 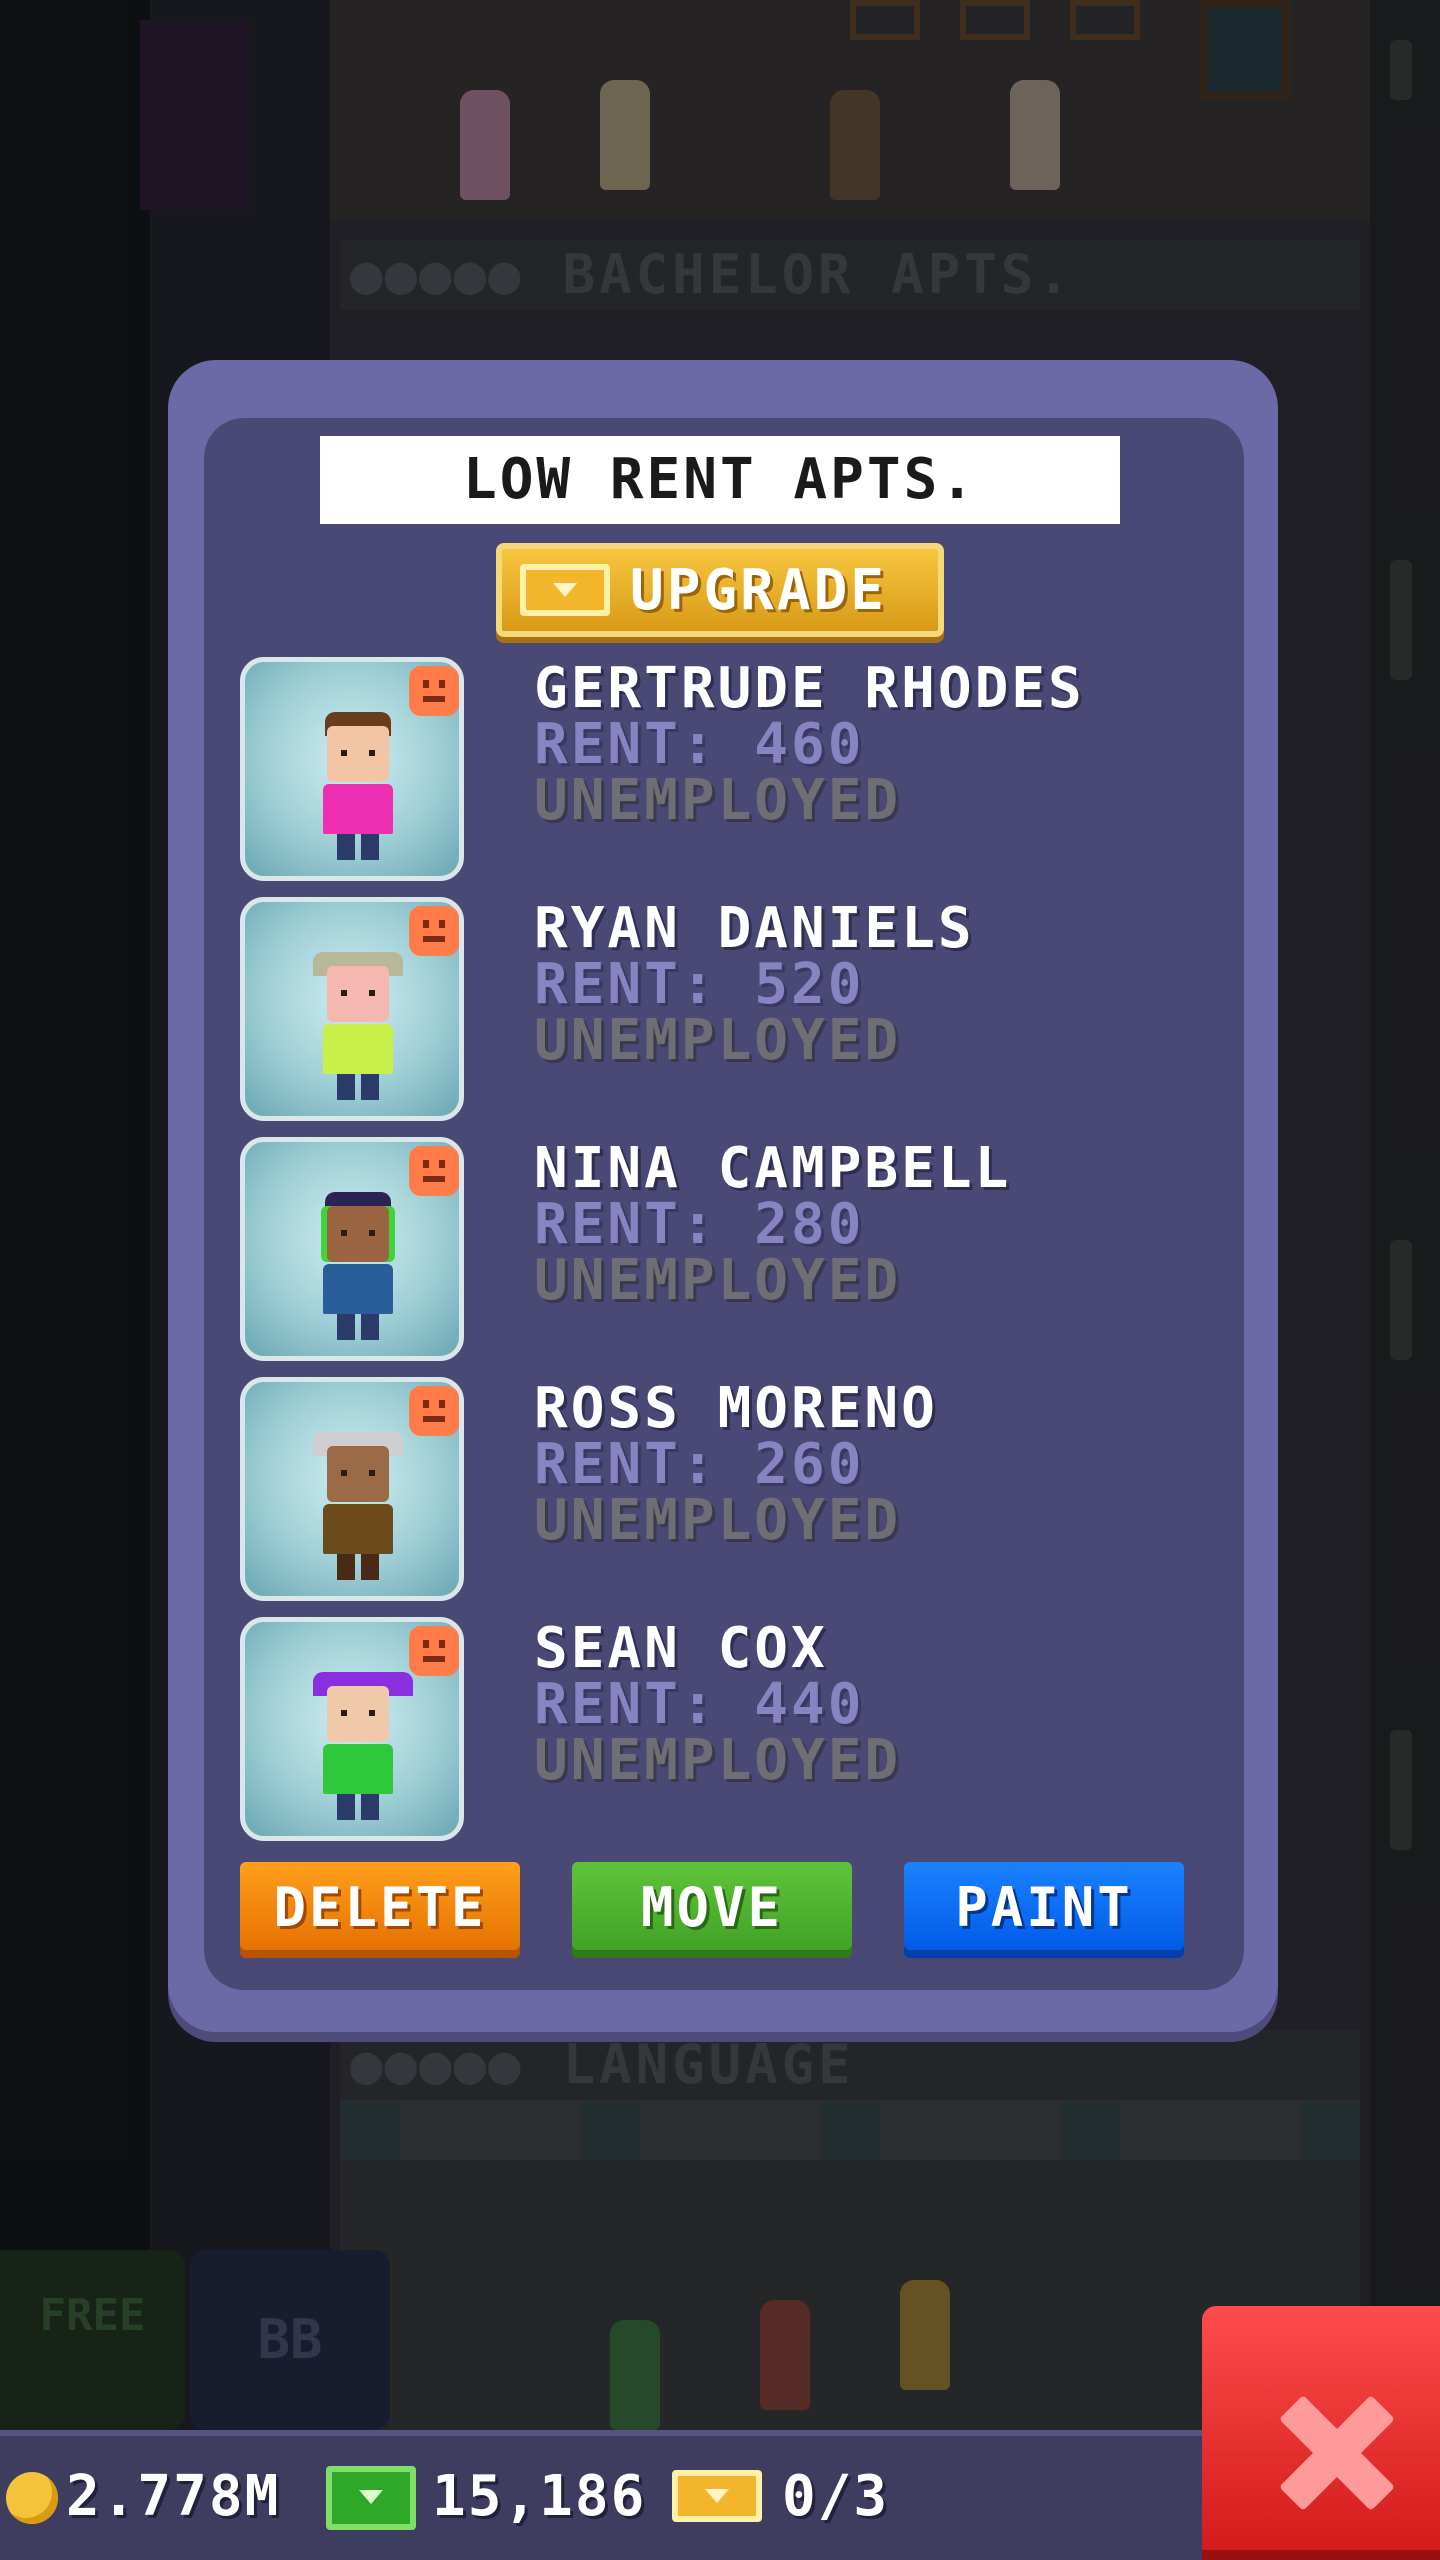 What do you see at coordinates (380, 1910) in the screenshot?
I see `delete-button: DELETE` at bounding box center [380, 1910].